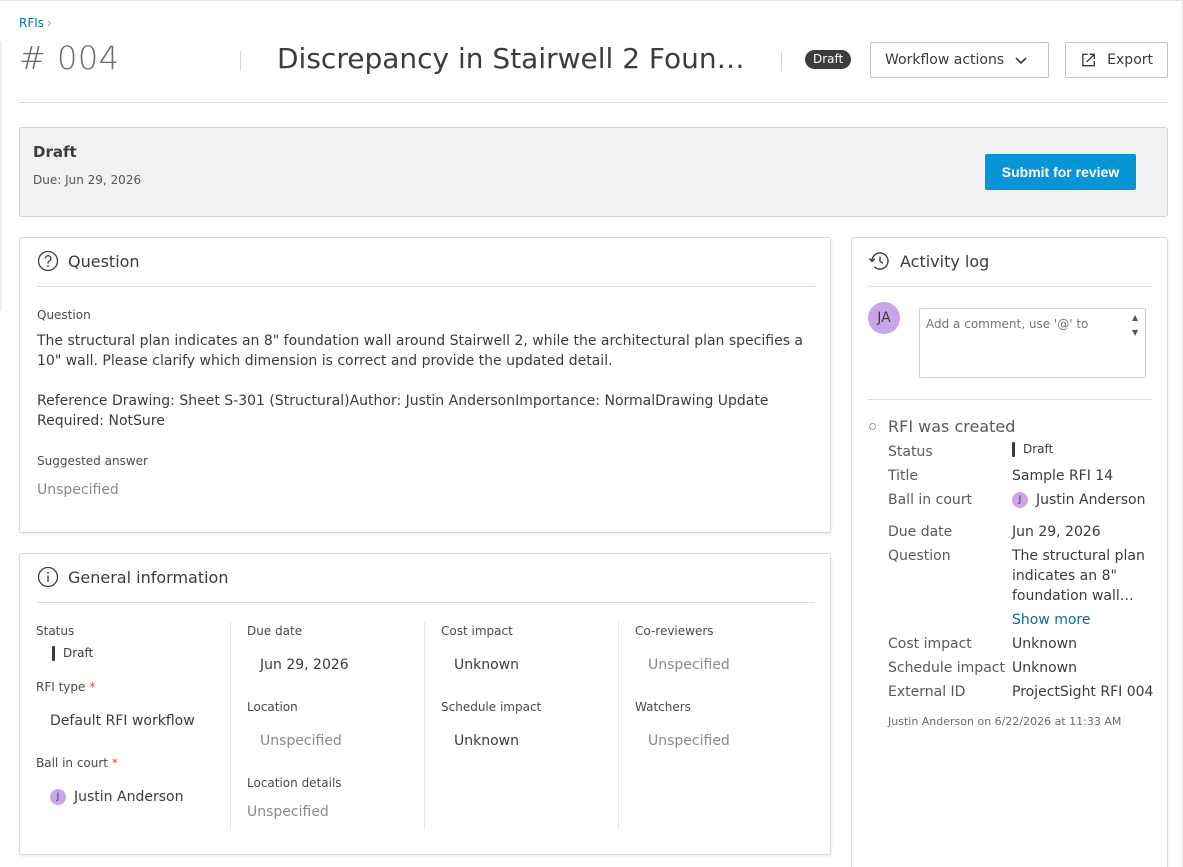 This screenshot has height=867, width=1183. What do you see at coordinates (1044, 644) in the screenshot?
I see `activity-cost-value: Unknown` at bounding box center [1044, 644].